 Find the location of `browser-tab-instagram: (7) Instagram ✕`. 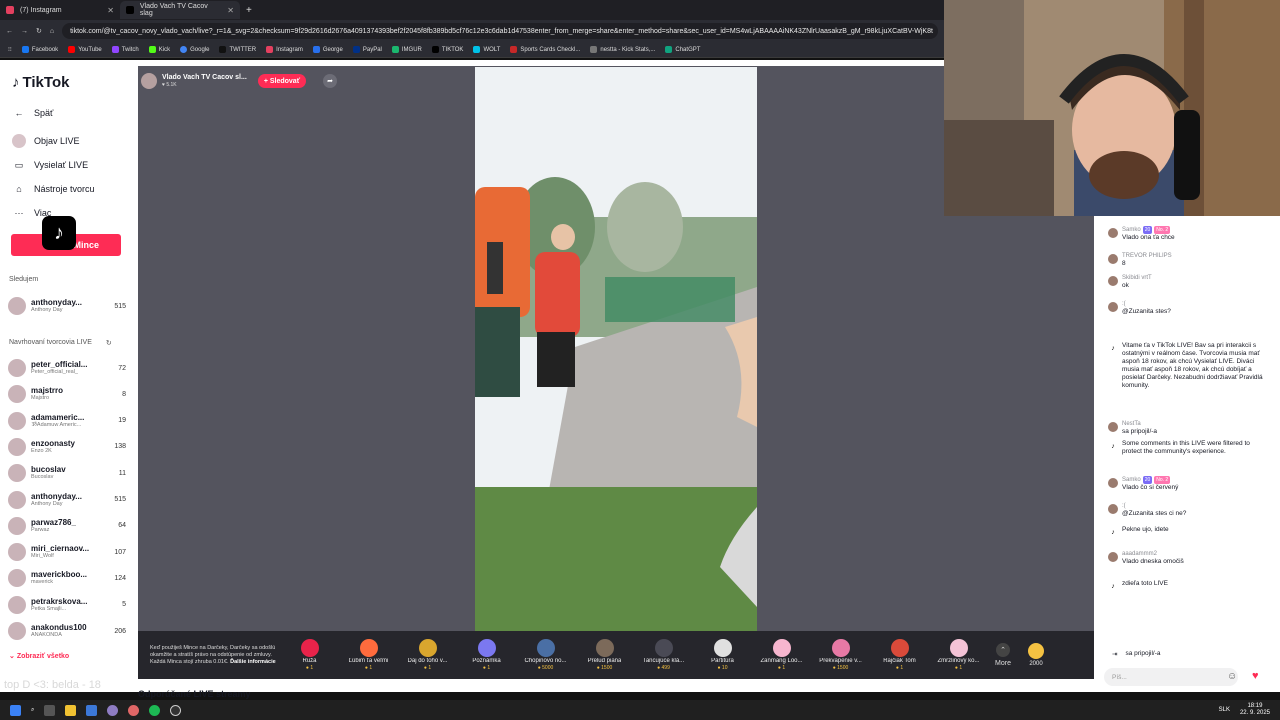

browser-tab-instagram: (7) Instagram ✕ is located at coordinates (60, 10).